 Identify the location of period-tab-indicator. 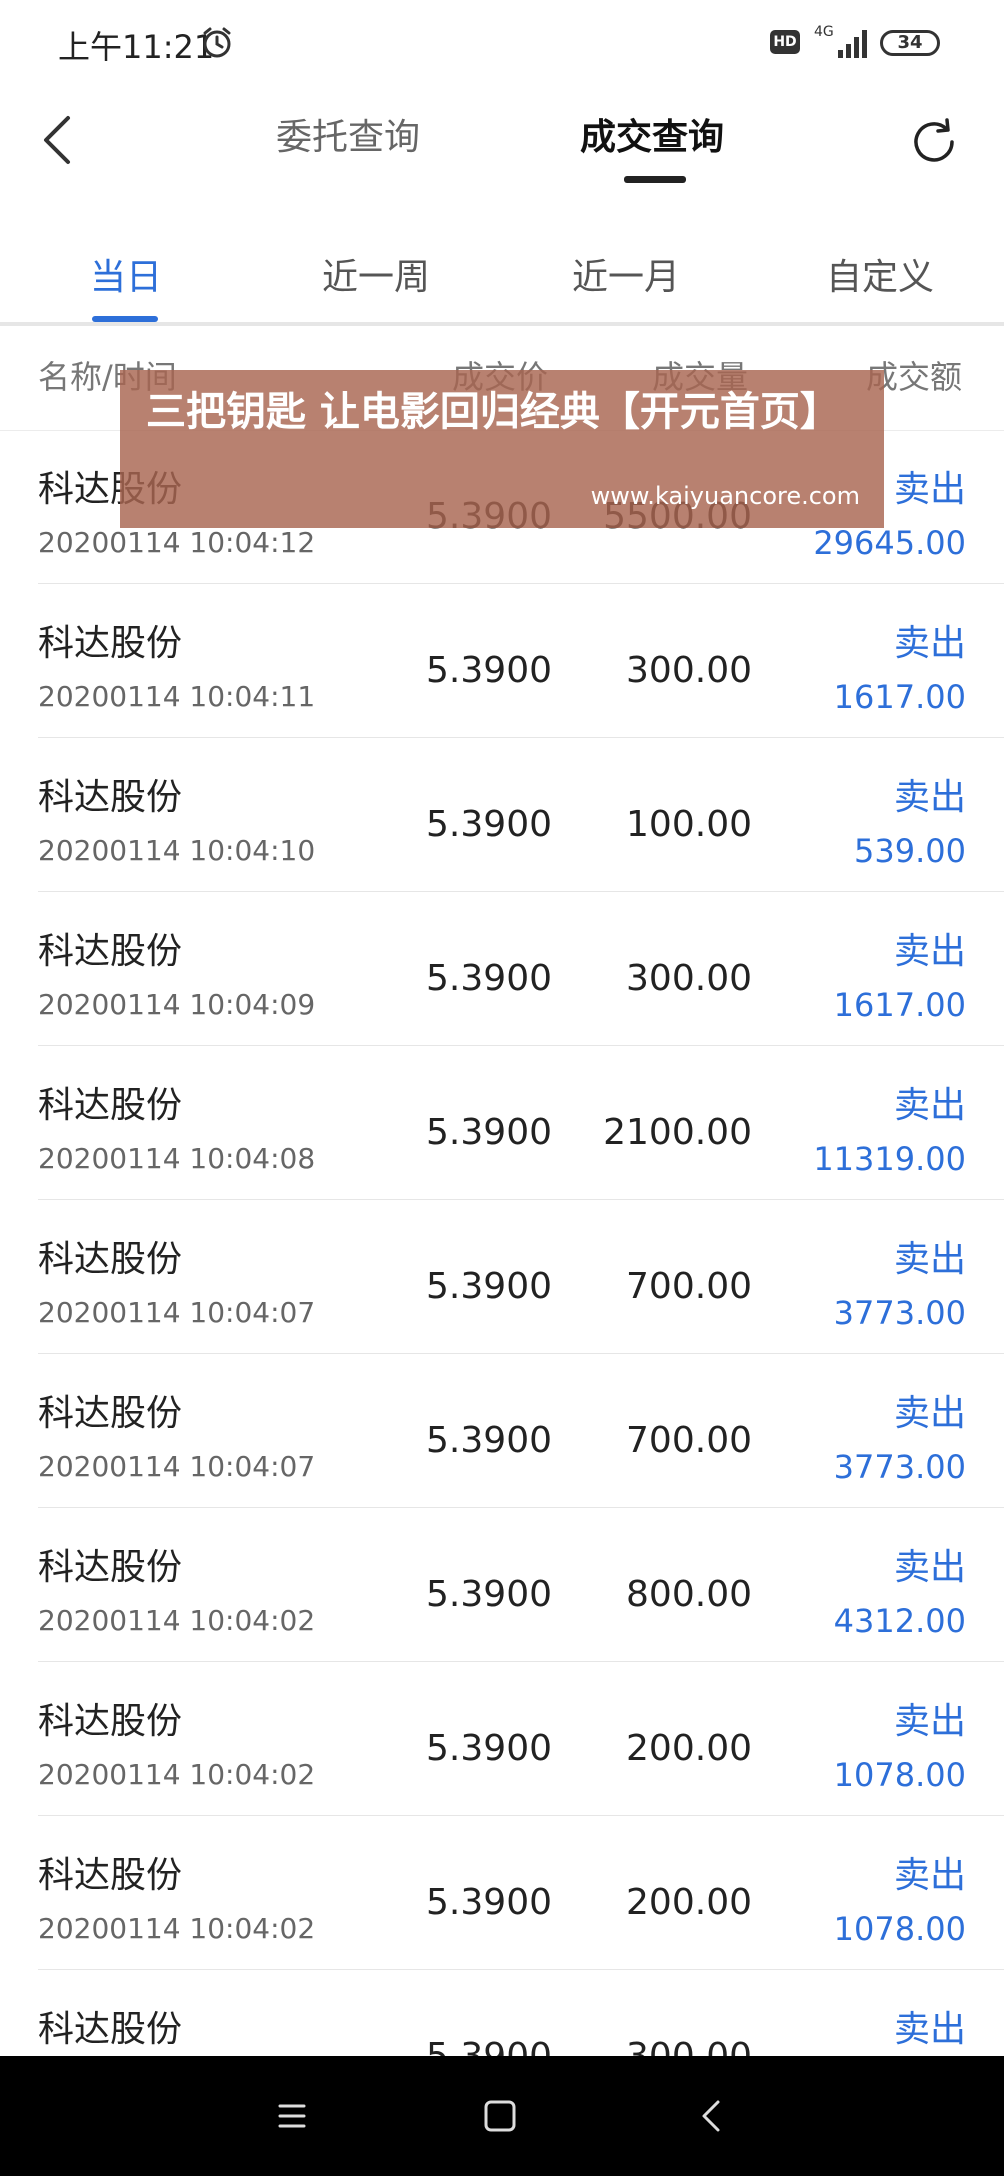
(125, 319).